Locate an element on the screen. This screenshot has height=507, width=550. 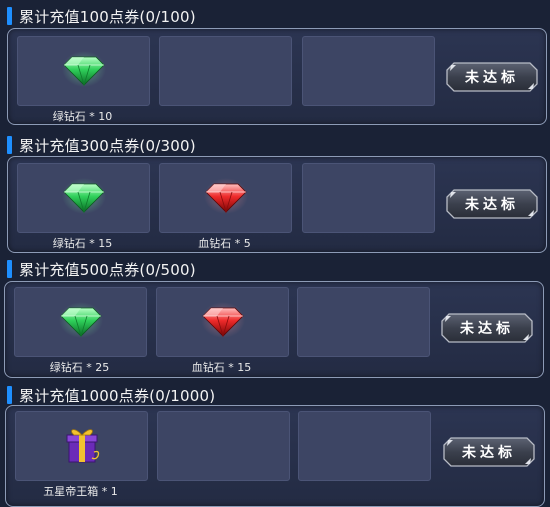
purple-gift-box-icon is located at coordinates (83, 446).